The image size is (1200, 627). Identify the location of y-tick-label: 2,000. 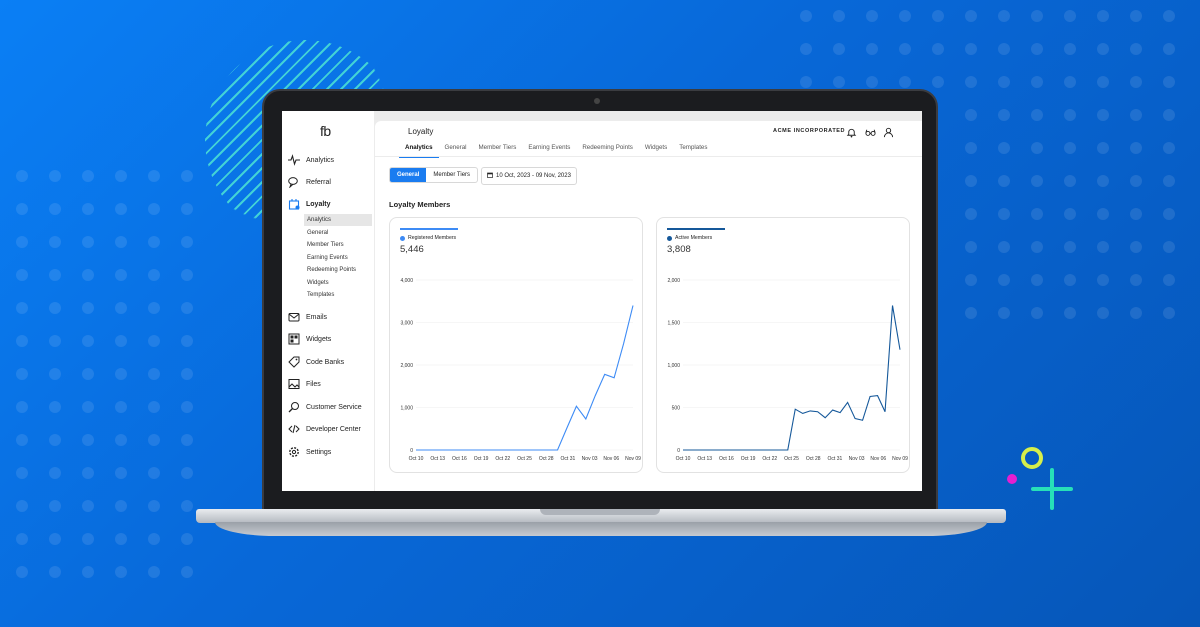
(673, 281).